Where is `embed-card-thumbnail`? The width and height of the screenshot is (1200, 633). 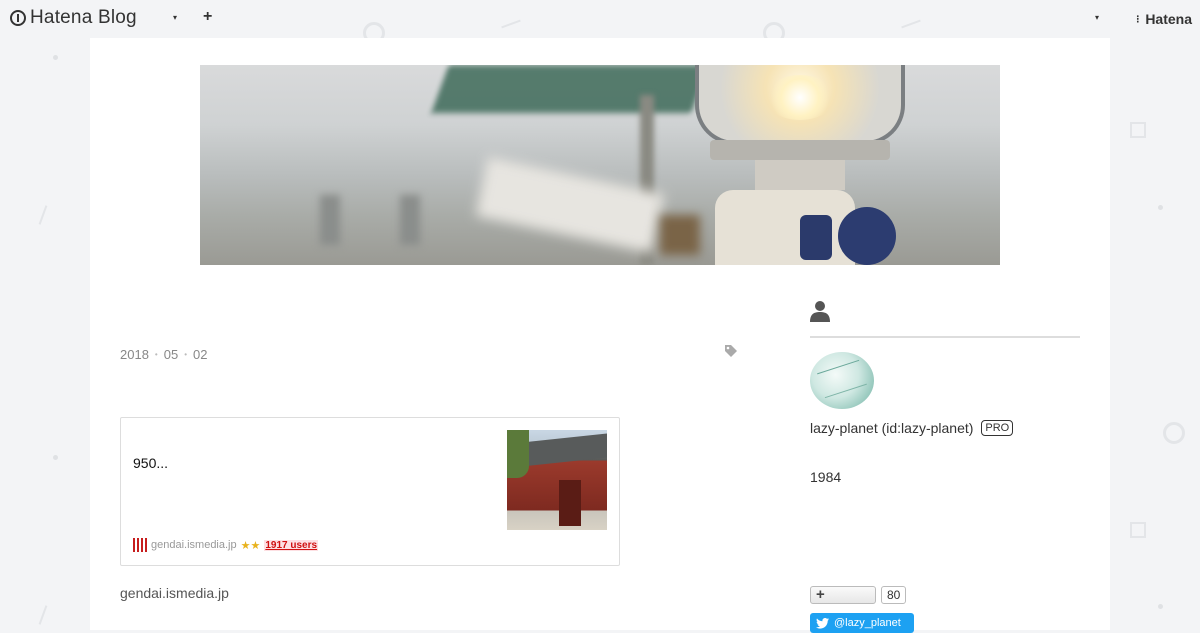 embed-card-thumbnail is located at coordinates (557, 480).